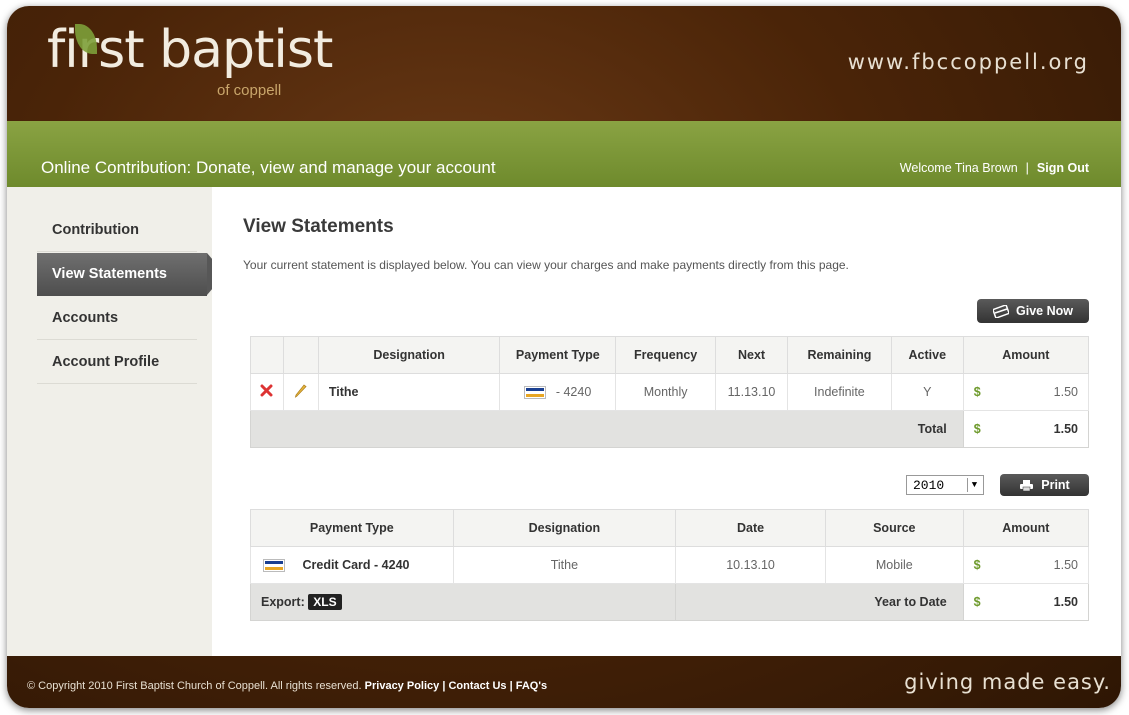 Image resolution: width=1129 pixels, height=715 pixels. I want to click on export-label: Export:, so click(283, 602).